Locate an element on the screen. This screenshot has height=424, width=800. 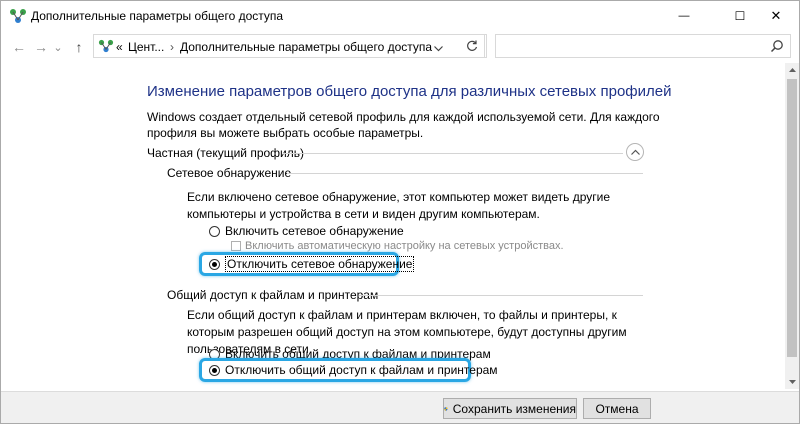
scroll-thumb is located at coordinates (792, 218).